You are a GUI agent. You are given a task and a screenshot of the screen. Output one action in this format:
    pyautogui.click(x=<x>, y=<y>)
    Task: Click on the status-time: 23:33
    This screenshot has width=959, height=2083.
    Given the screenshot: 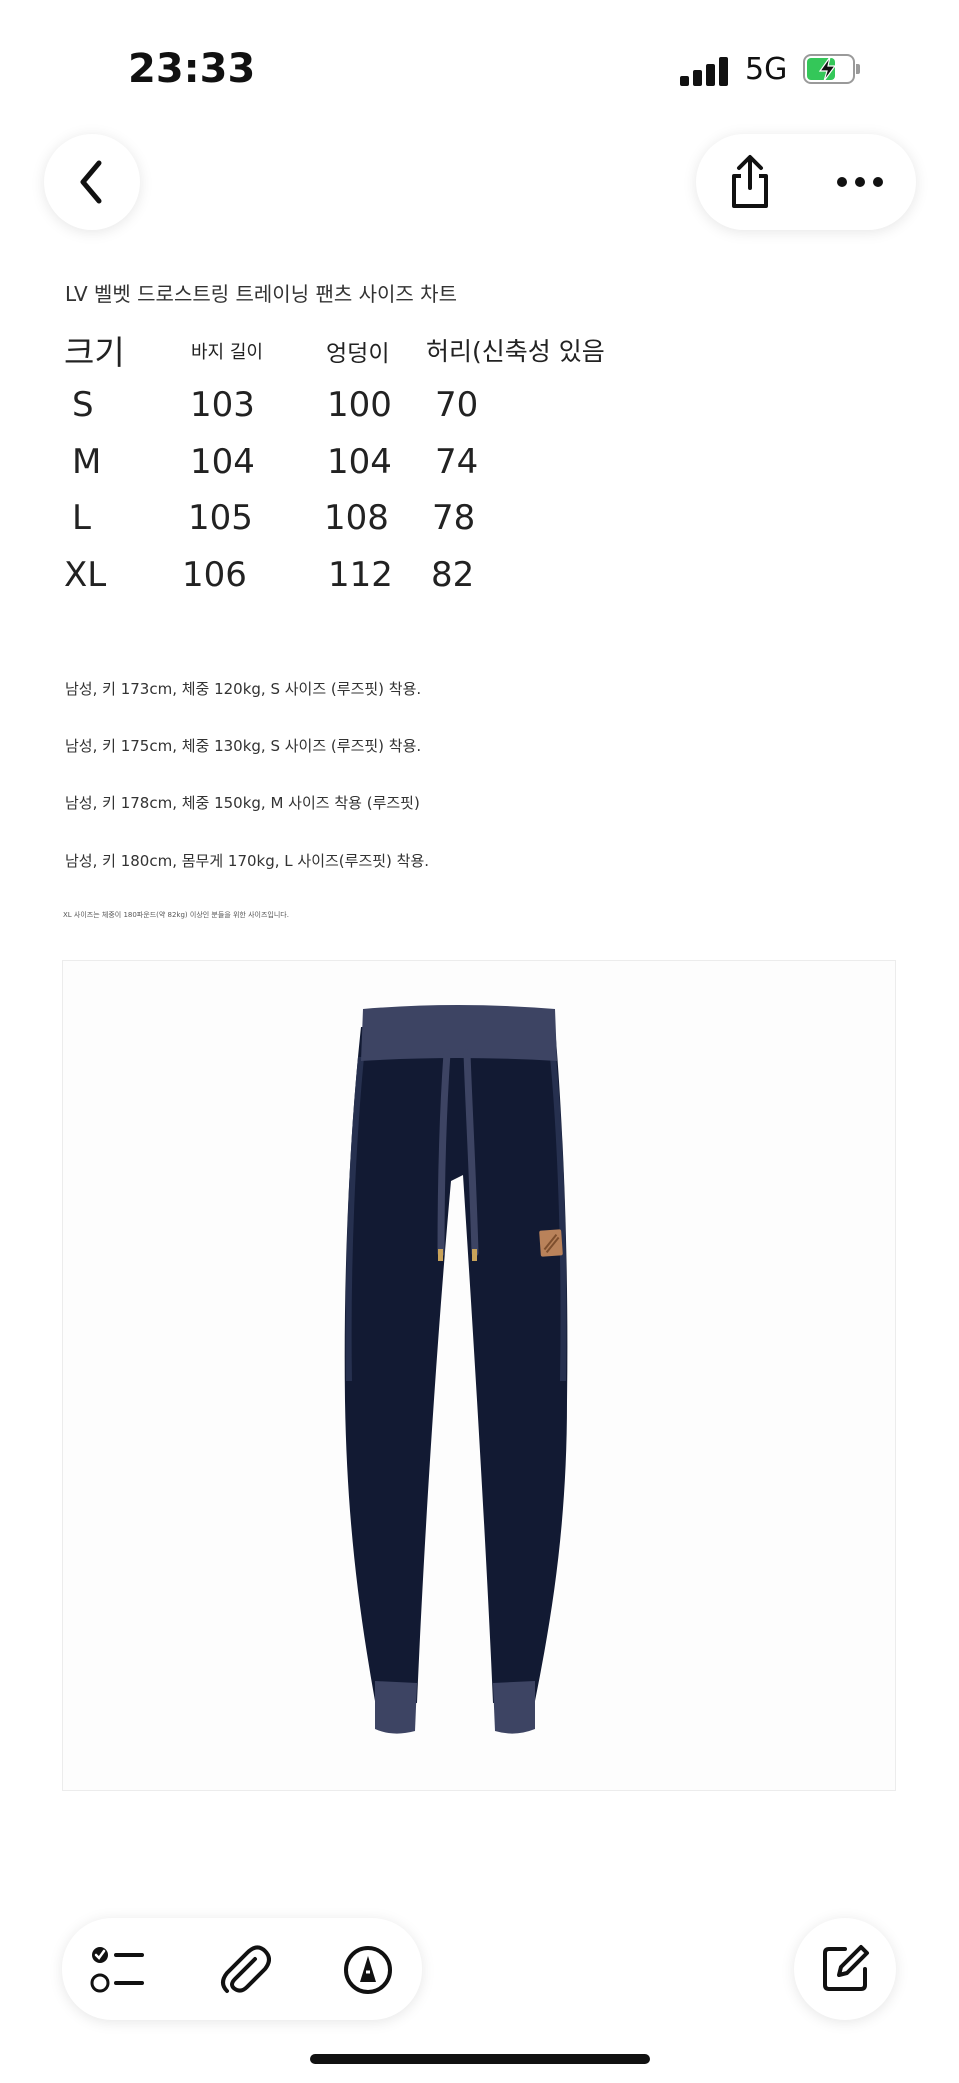 What is the action you would take?
    pyautogui.click(x=192, y=69)
    